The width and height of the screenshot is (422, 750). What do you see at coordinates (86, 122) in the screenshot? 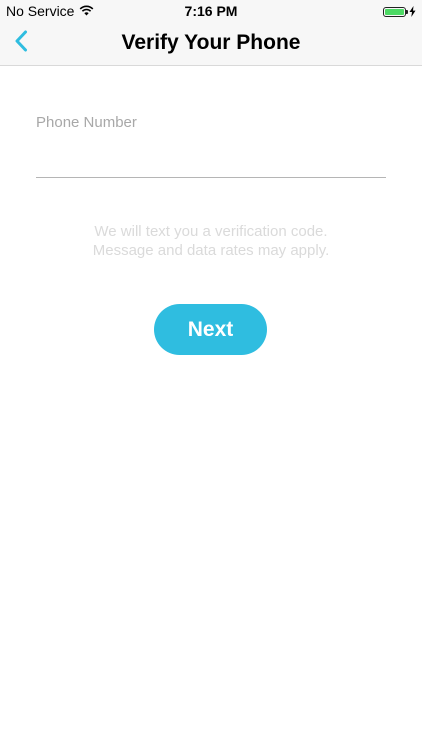
I see `phone-number-label: Phone Number` at bounding box center [86, 122].